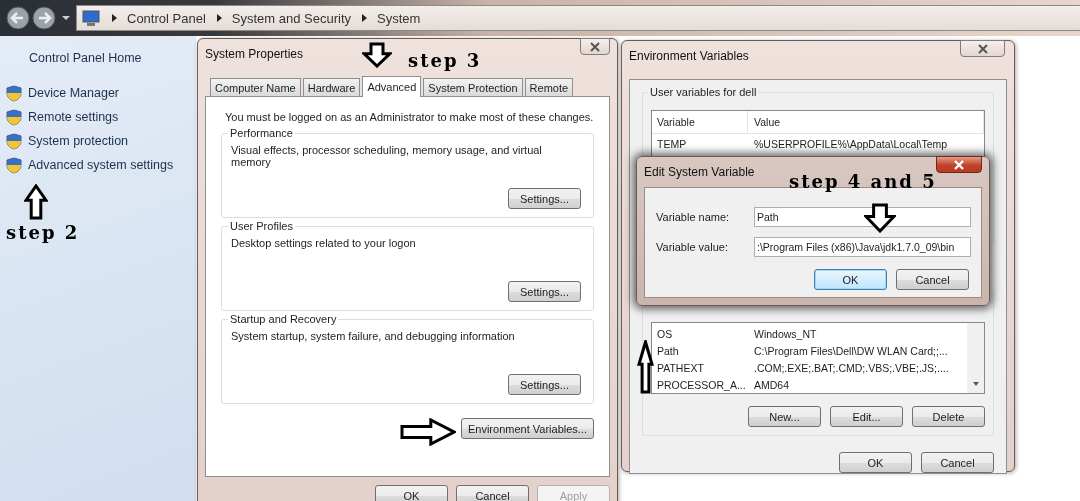  Describe the element at coordinates (409, 117) in the screenshot. I see `notice-text: You must be logged on as an Administrator to make most of these changes.` at that location.